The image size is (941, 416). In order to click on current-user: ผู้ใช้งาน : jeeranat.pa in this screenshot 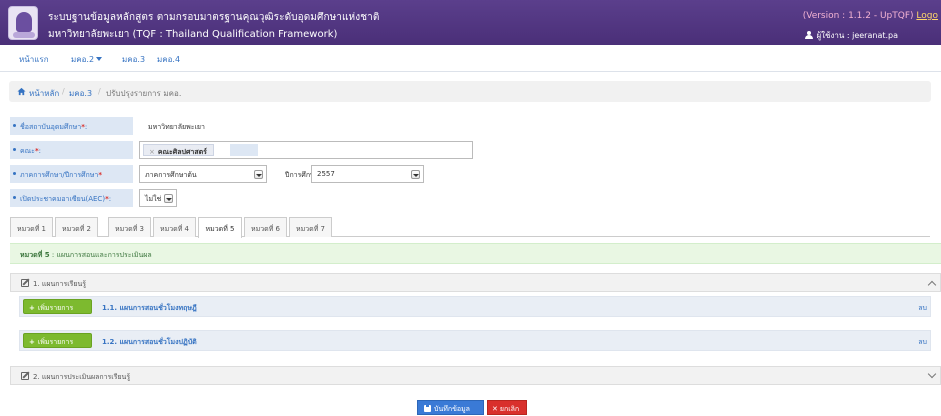, I will do `click(851, 35)`.